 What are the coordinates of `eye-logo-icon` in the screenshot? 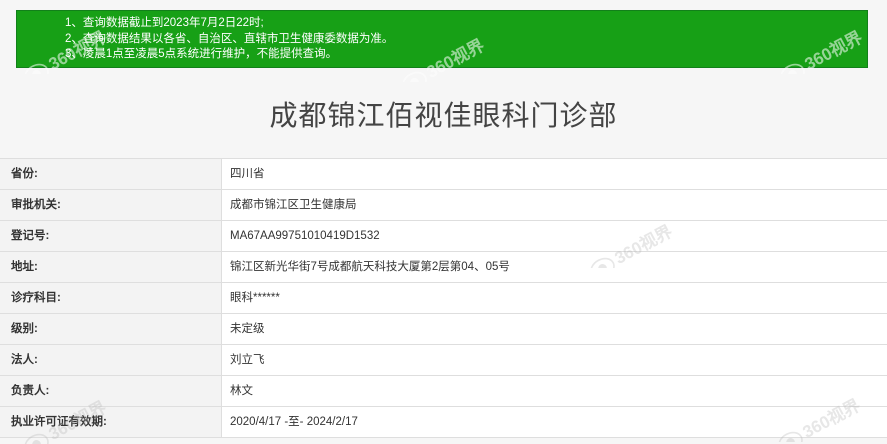 It's located at (414, 76).